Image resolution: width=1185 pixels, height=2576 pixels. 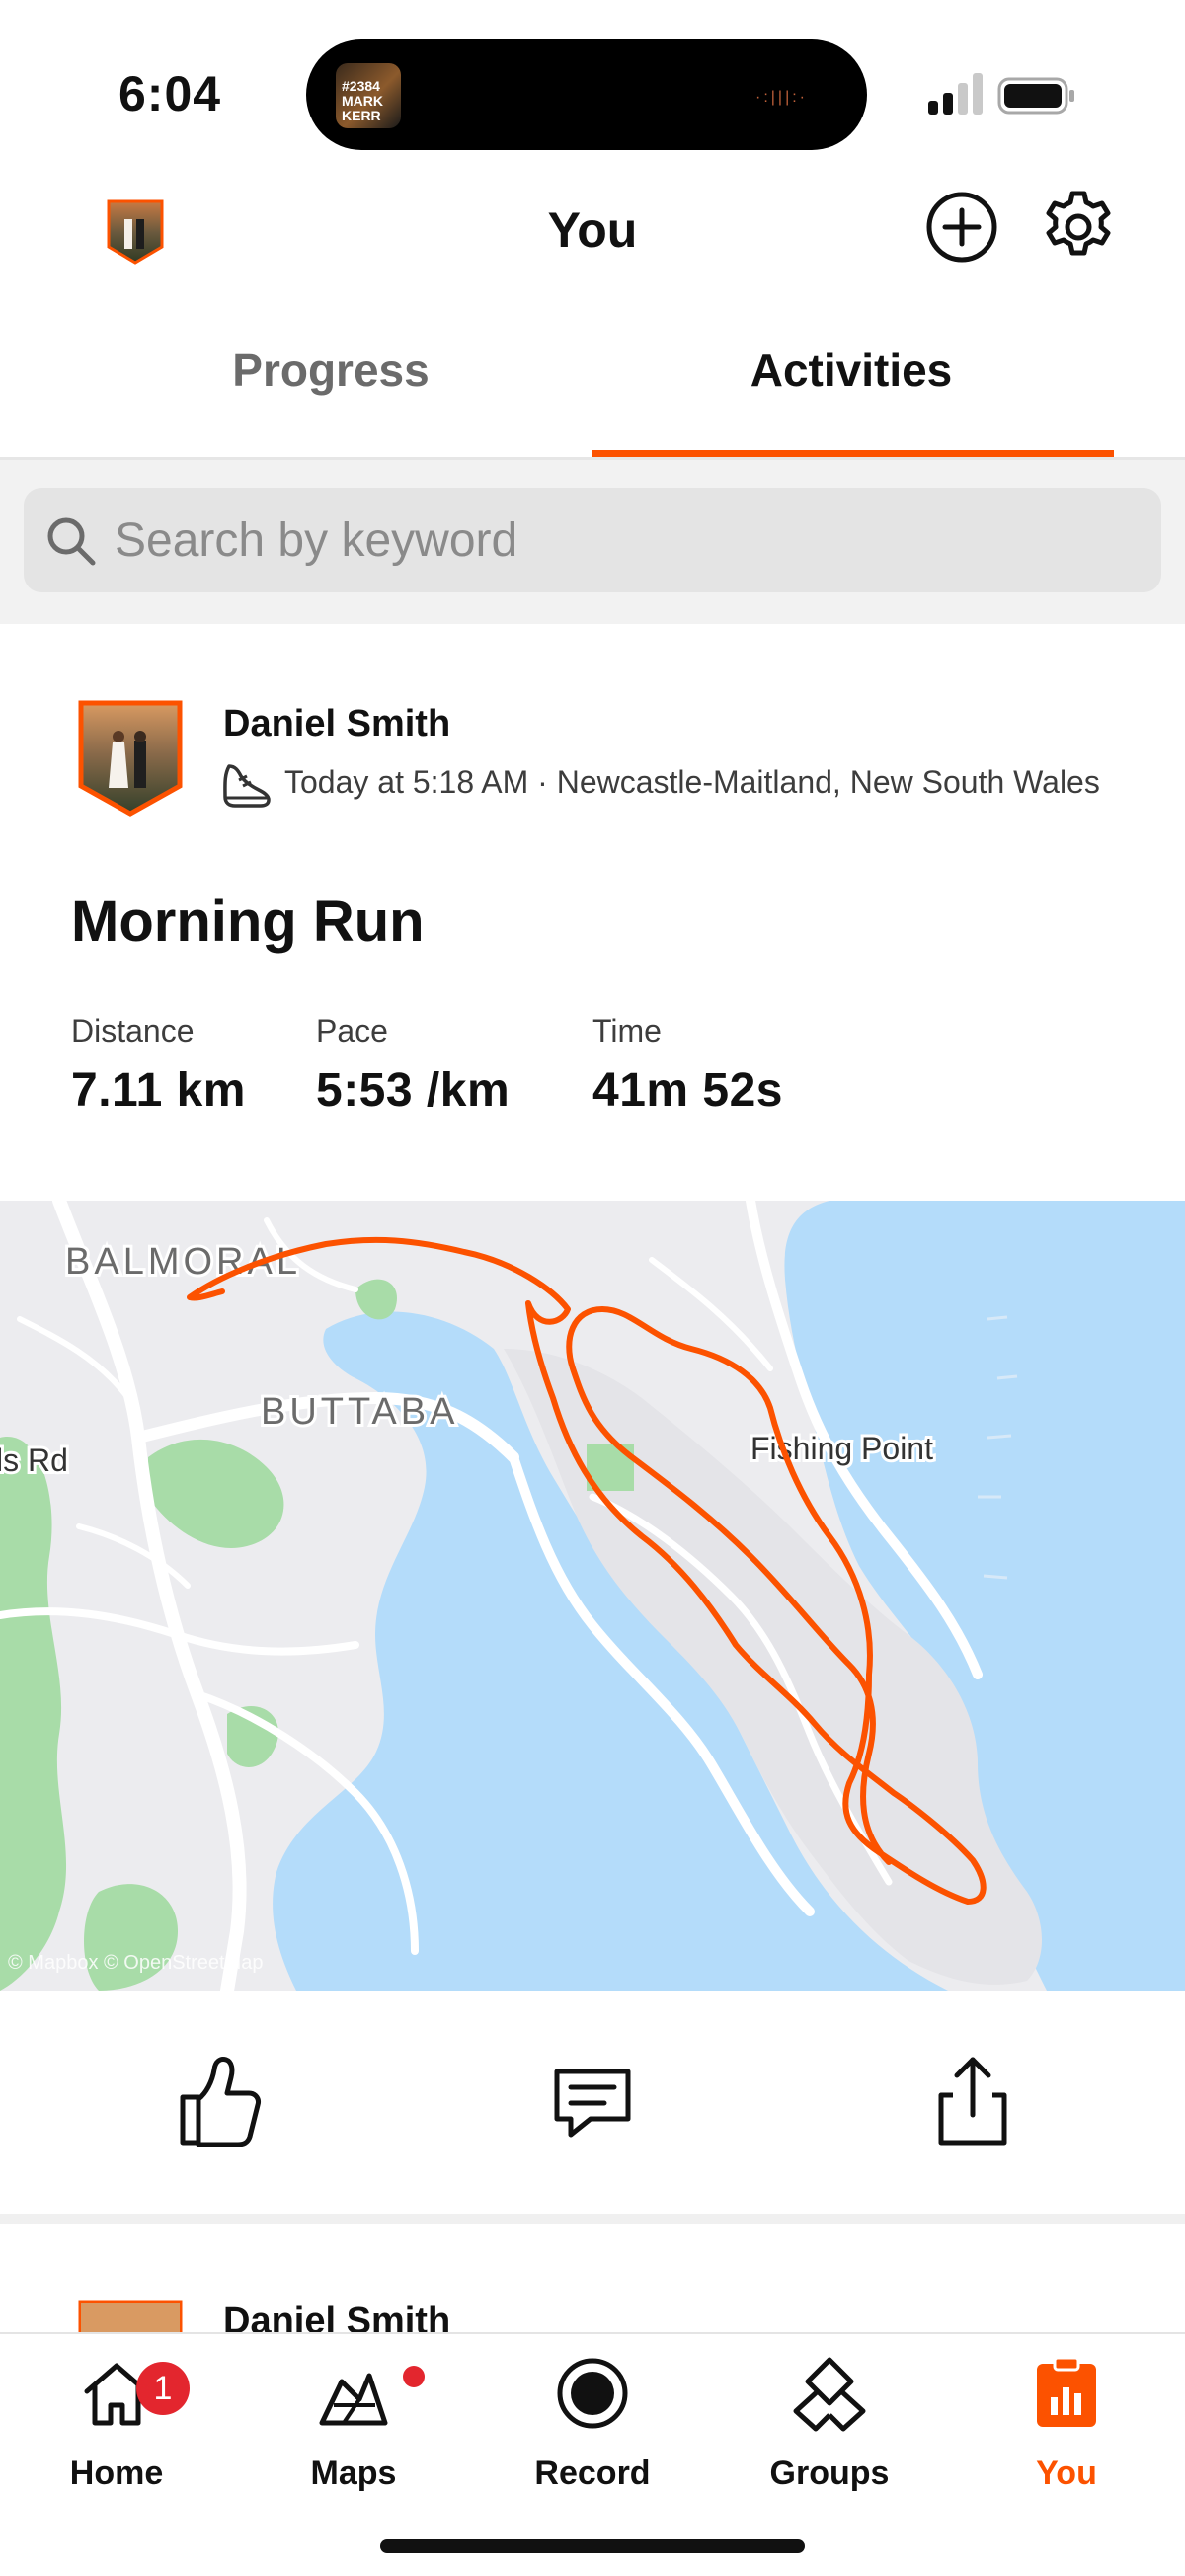 What do you see at coordinates (247, 786) in the screenshot?
I see `running-shoe-icon` at bounding box center [247, 786].